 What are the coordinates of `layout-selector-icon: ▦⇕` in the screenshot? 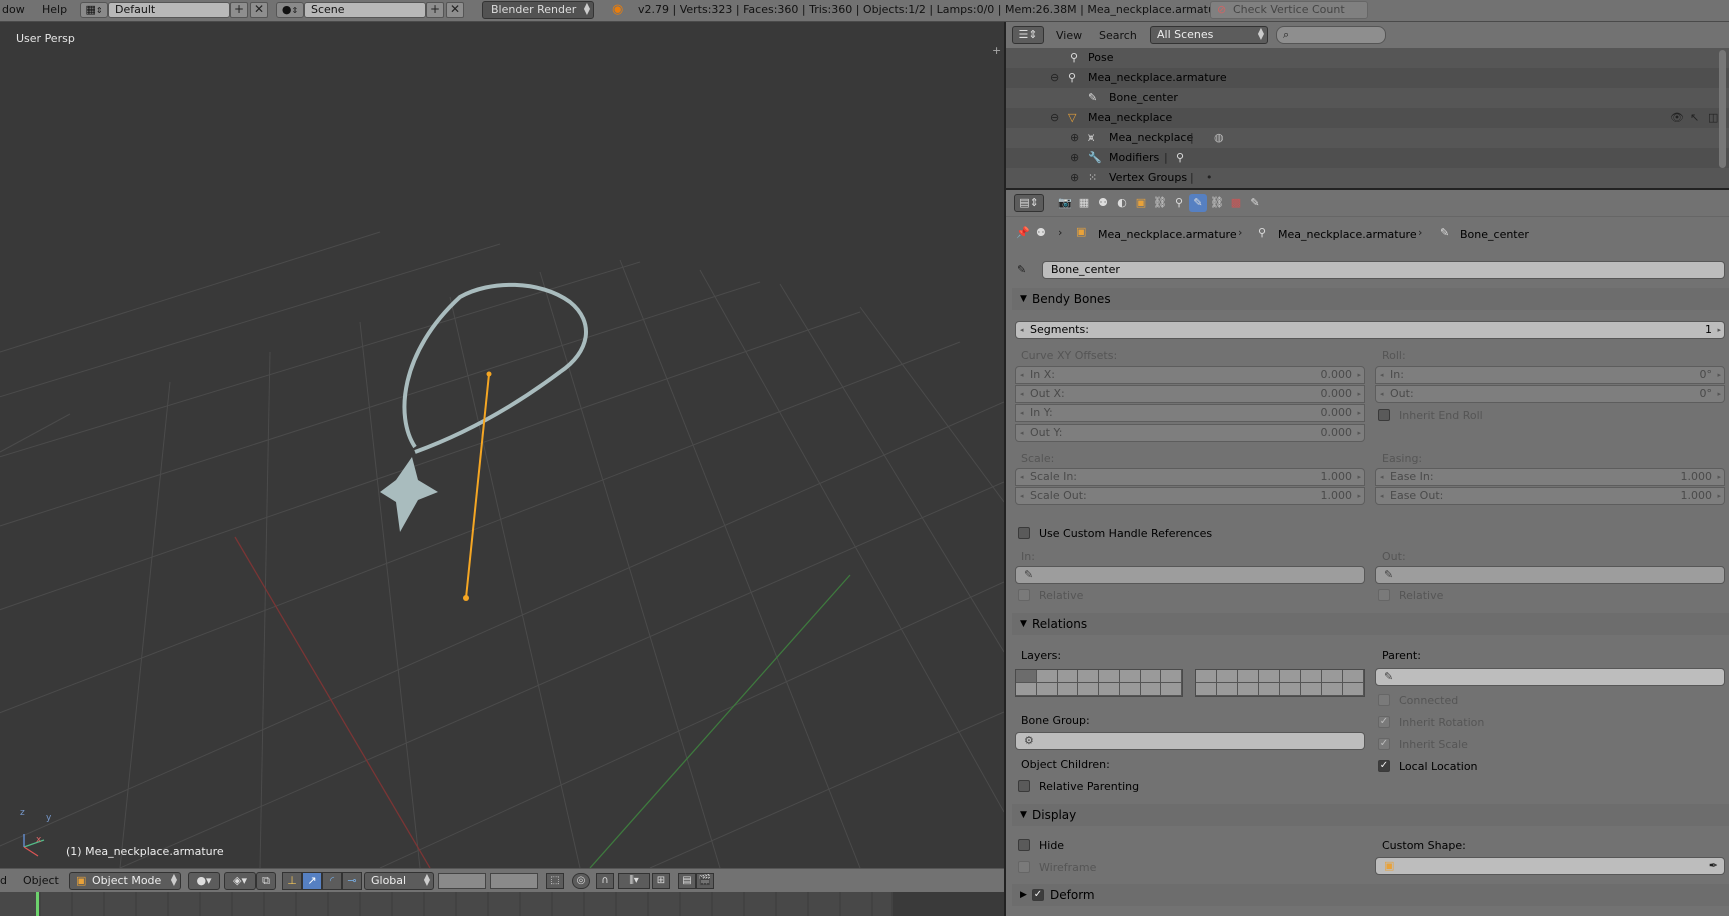 It's located at (94, 10).